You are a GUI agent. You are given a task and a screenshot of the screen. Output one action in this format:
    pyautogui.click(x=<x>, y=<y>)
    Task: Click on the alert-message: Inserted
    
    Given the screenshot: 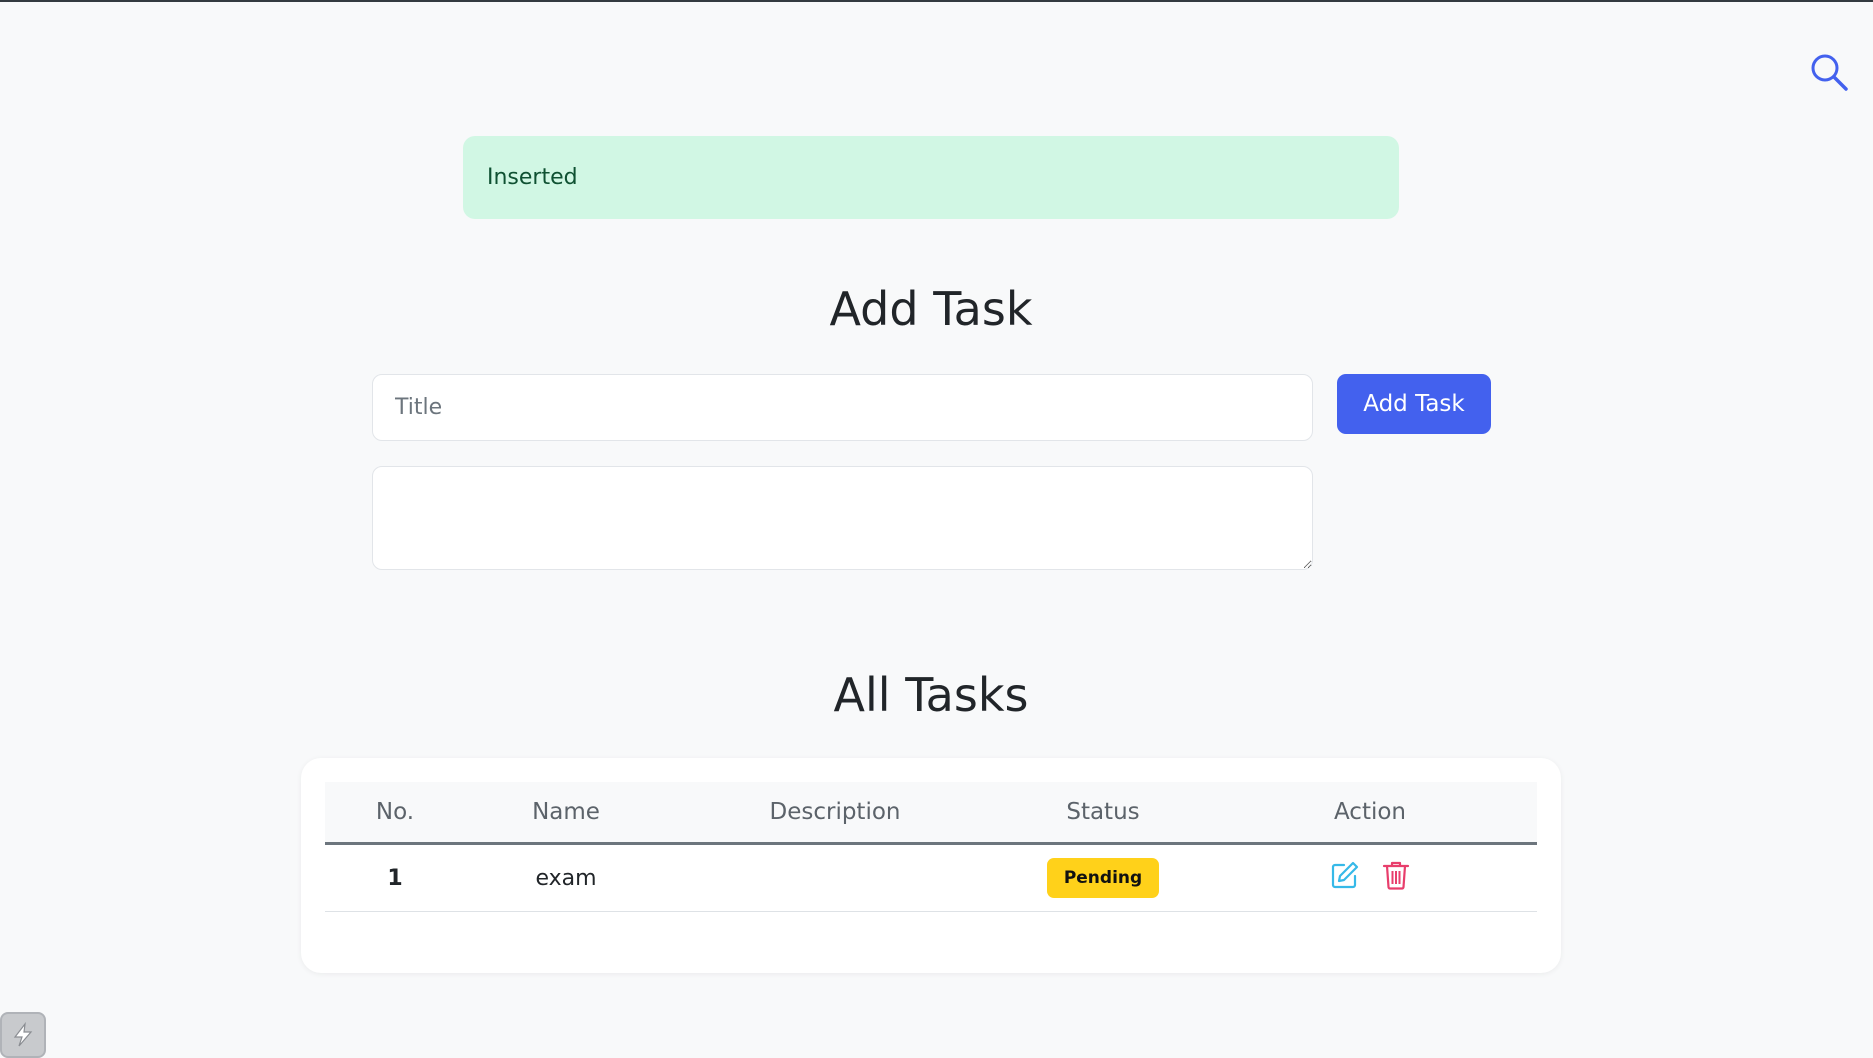 What is the action you would take?
    pyautogui.click(x=532, y=177)
    